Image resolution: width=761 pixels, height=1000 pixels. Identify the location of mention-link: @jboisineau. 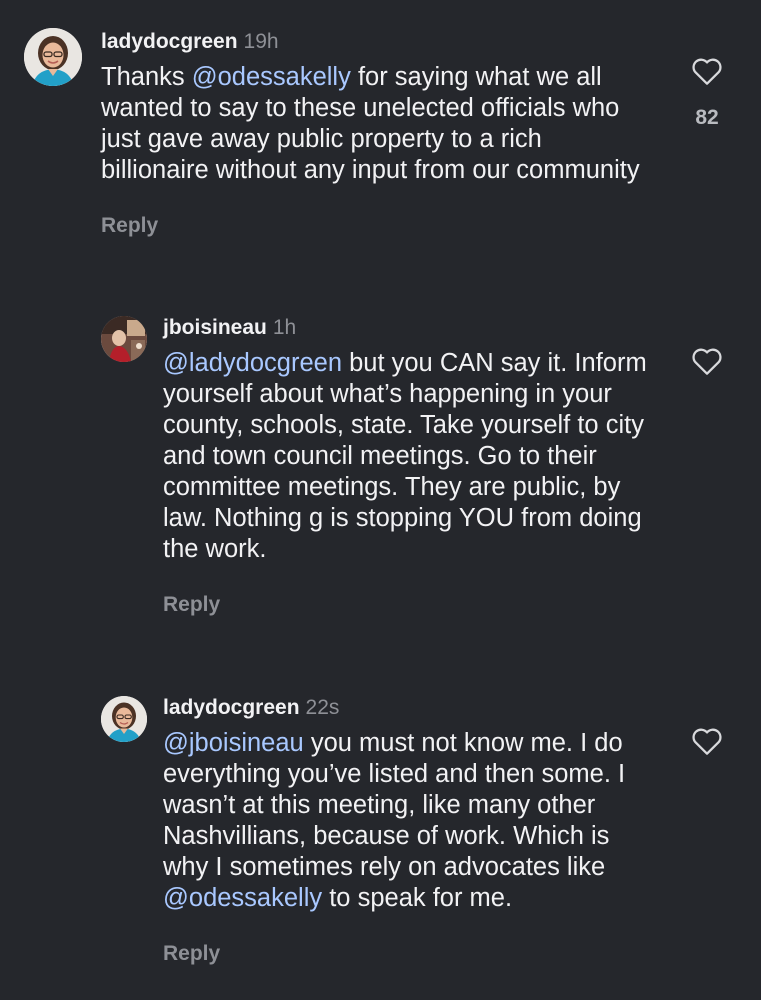
(233, 743).